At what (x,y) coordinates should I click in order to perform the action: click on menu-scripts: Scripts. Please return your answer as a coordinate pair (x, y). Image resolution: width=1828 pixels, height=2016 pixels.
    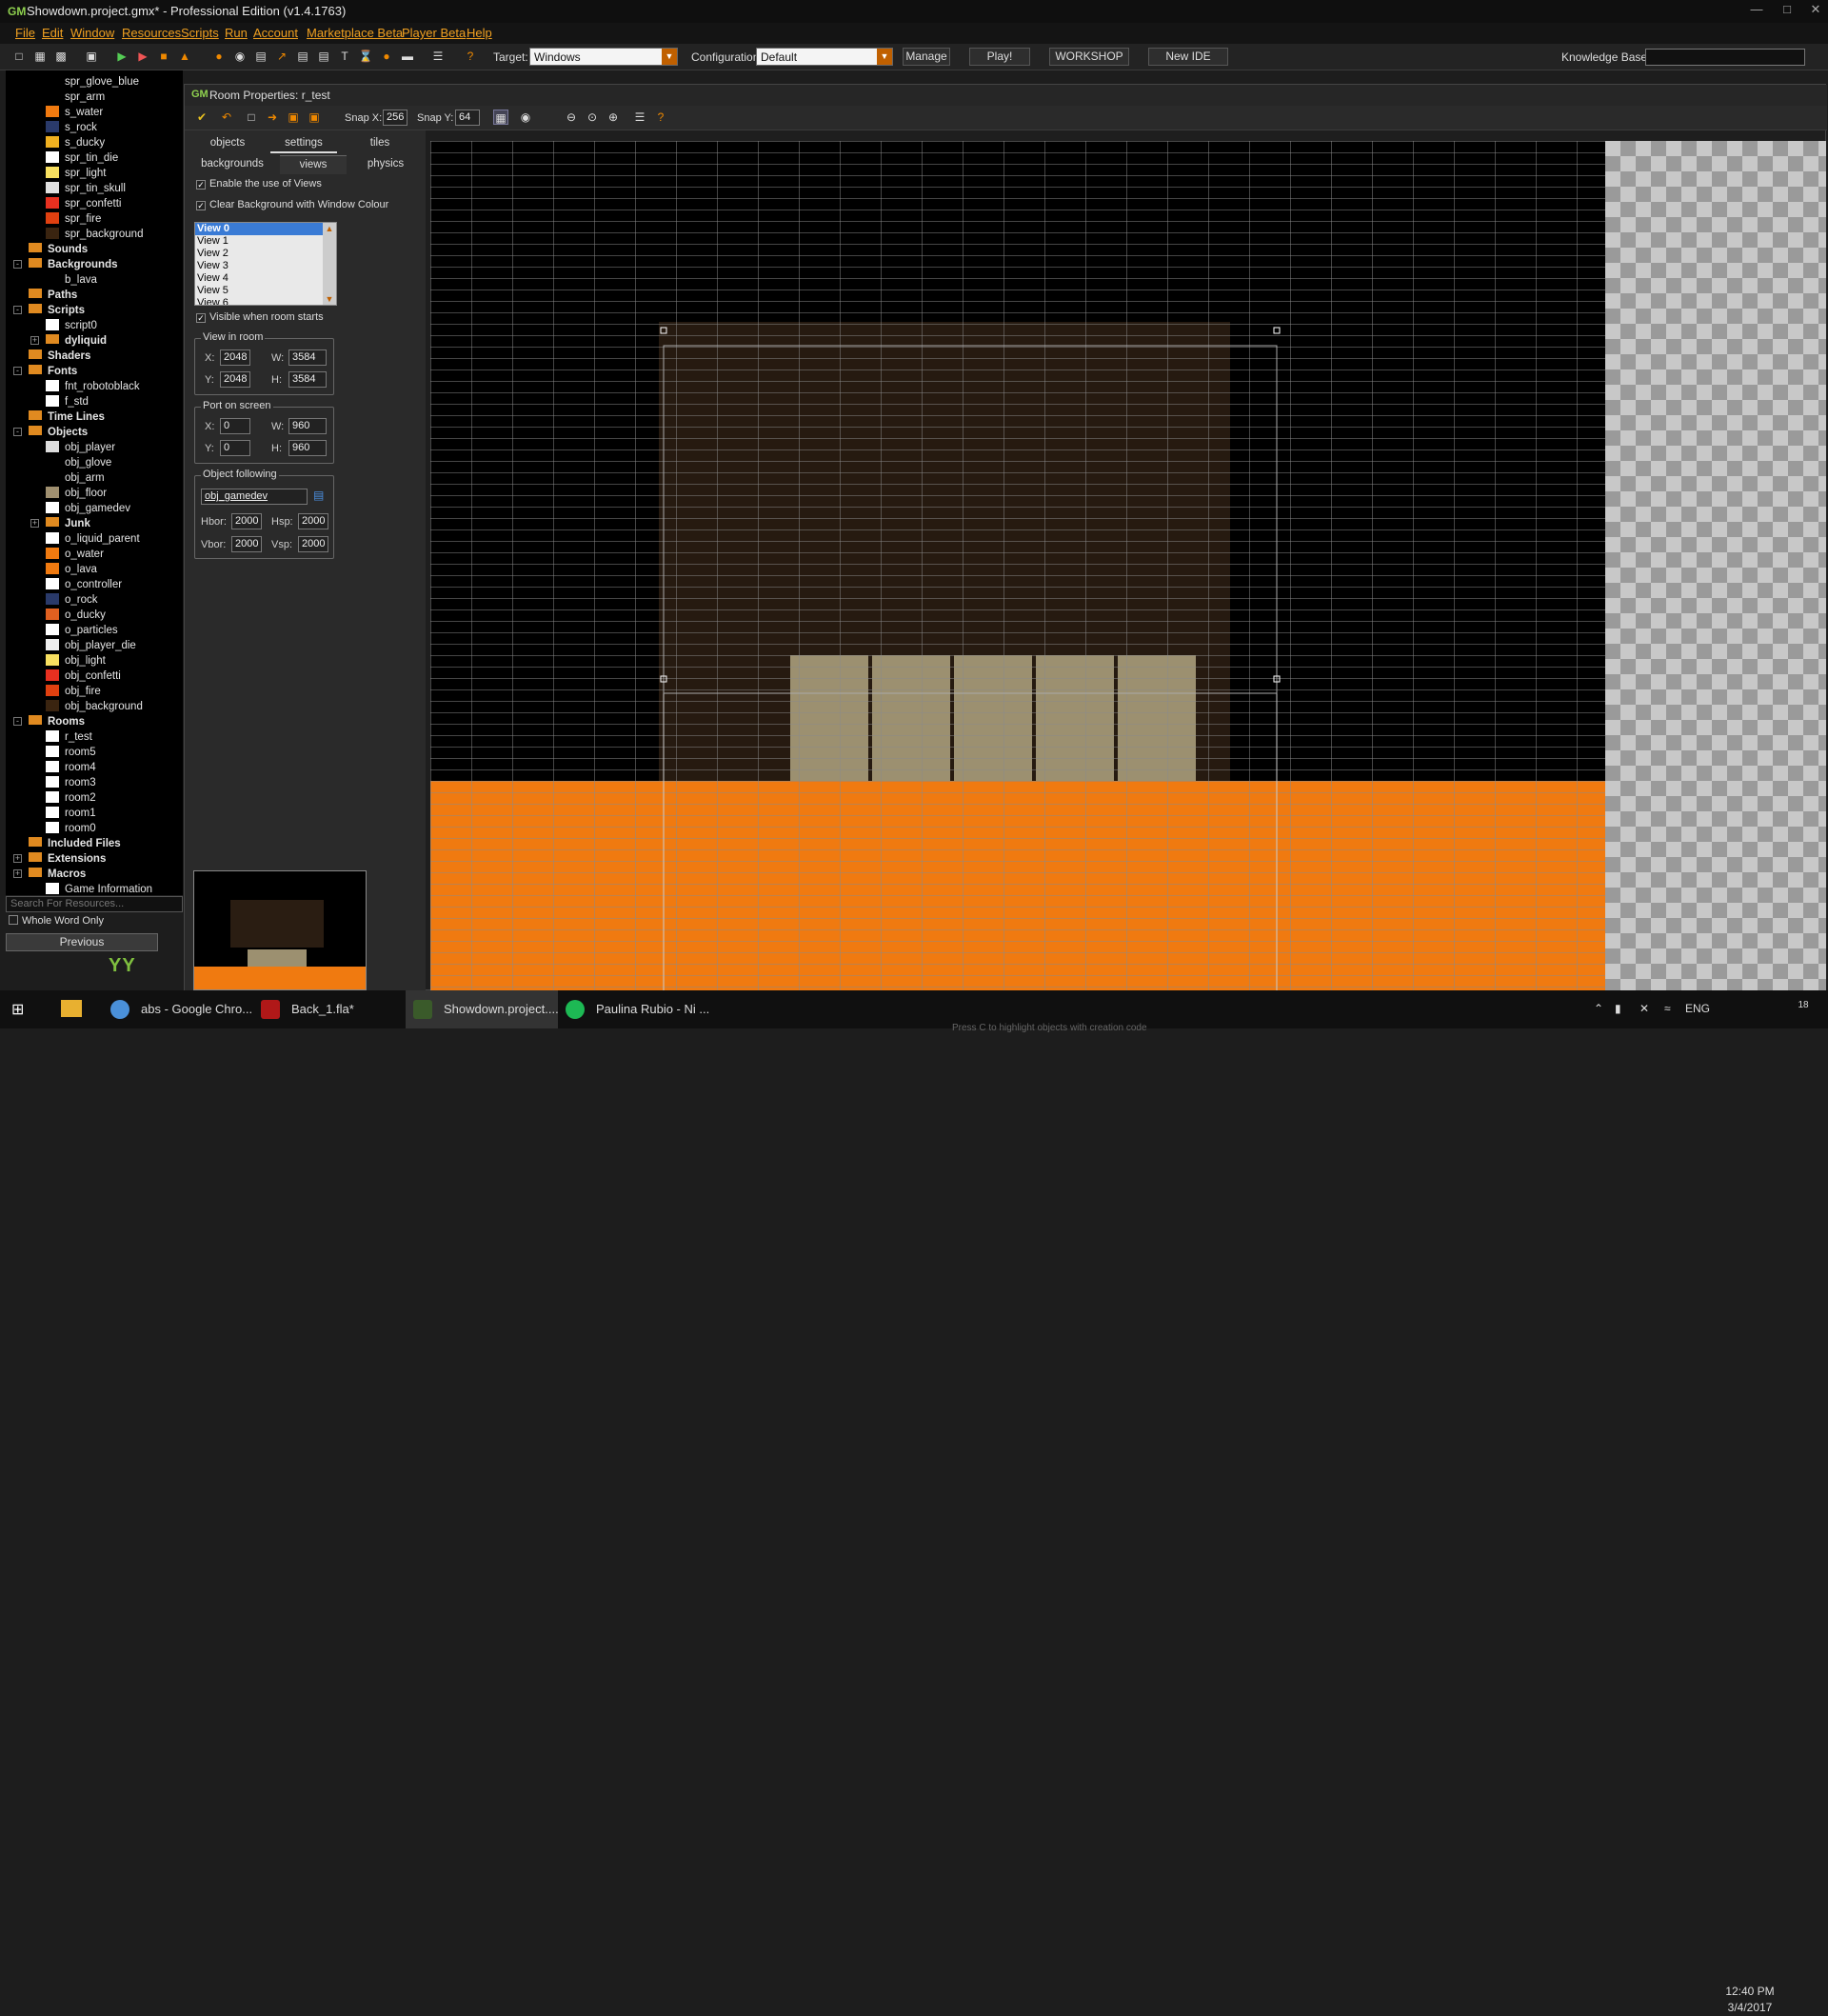
    Looking at the image, I should click on (200, 33).